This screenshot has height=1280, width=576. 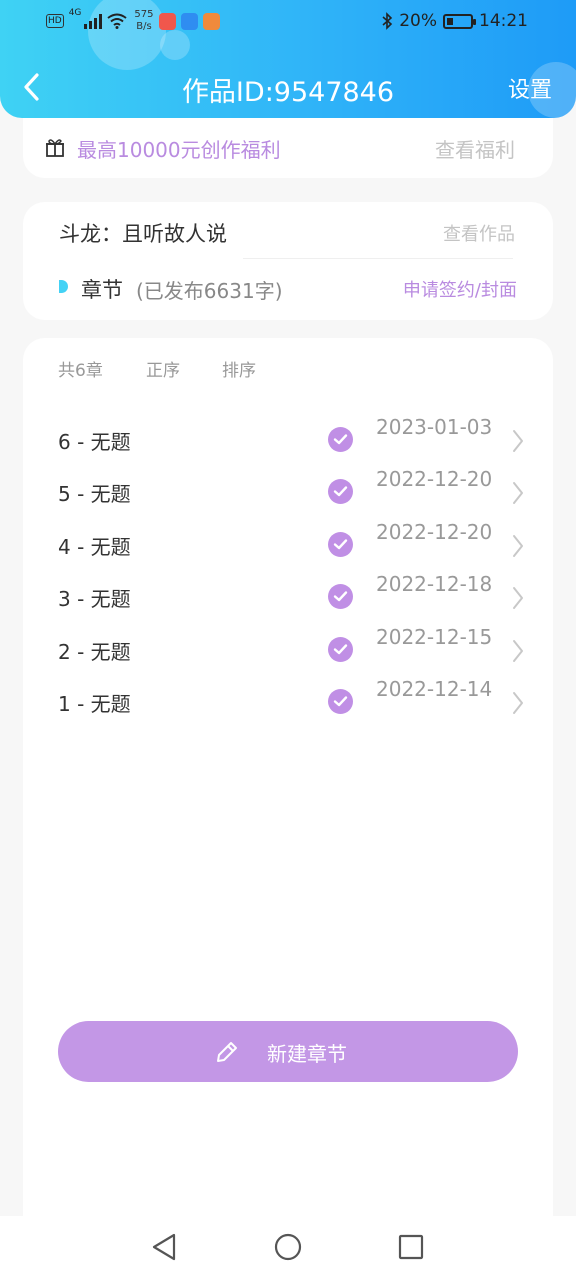 I want to click on network-speed: 575 B/s, so click(x=143, y=21).